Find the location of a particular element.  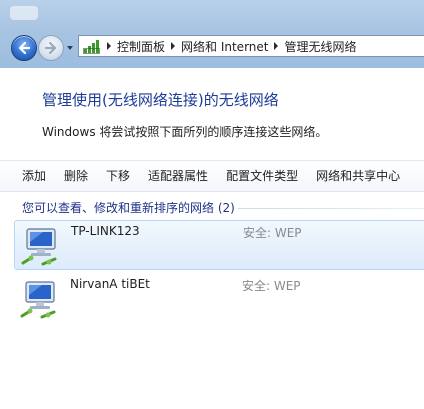

delete-button: 删除 is located at coordinates (76, 176).